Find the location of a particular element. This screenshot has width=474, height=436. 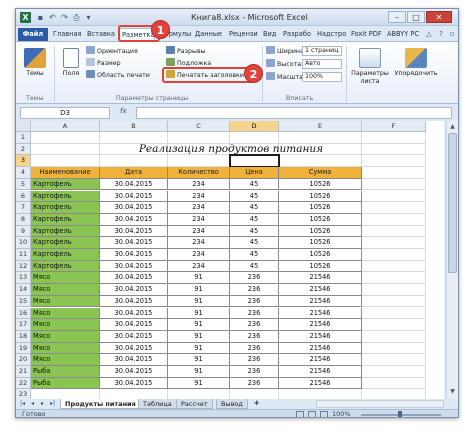

print-area-button: Область печати is located at coordinates (118, 75).